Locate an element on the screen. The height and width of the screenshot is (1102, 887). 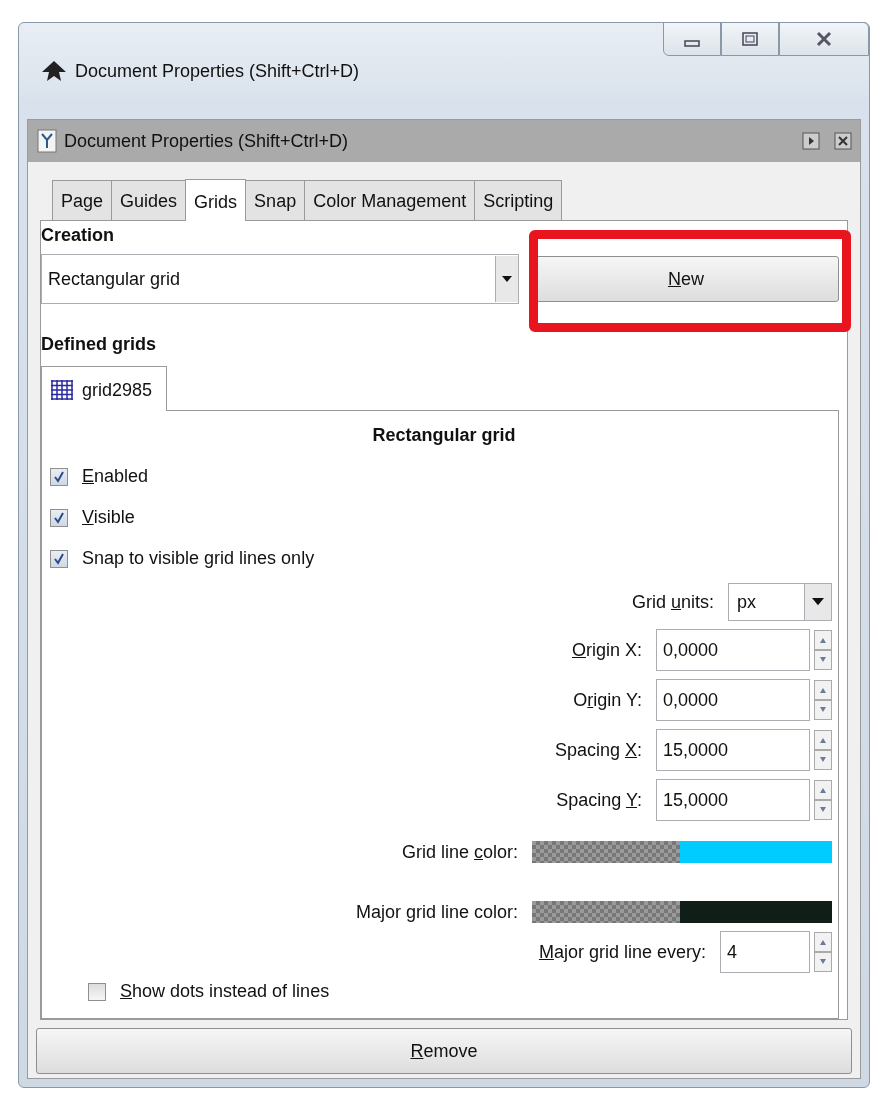
window-title: Document Properties (Shift+Ctrl+D) is located at coordinates (217, 71).